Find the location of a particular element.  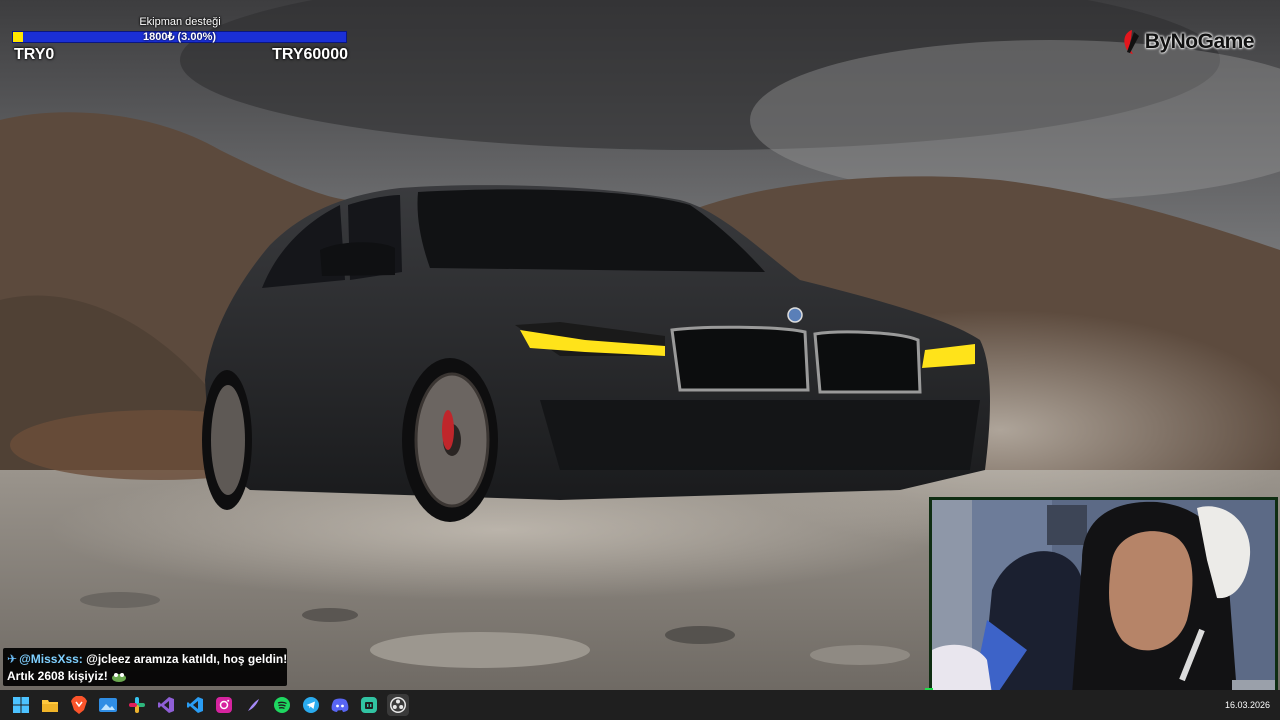

brand-name: ByNoGame is located at coordinates (1199, 41).